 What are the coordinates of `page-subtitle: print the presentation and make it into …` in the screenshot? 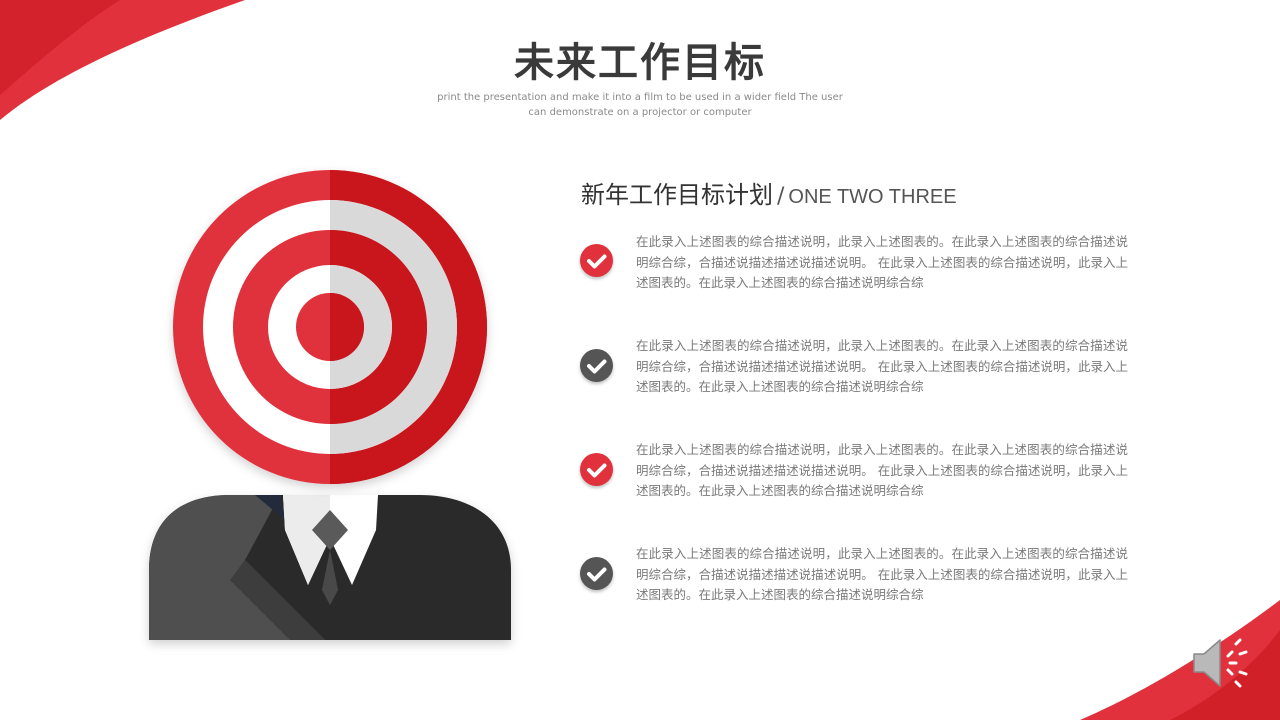 It's located at (640, 105).